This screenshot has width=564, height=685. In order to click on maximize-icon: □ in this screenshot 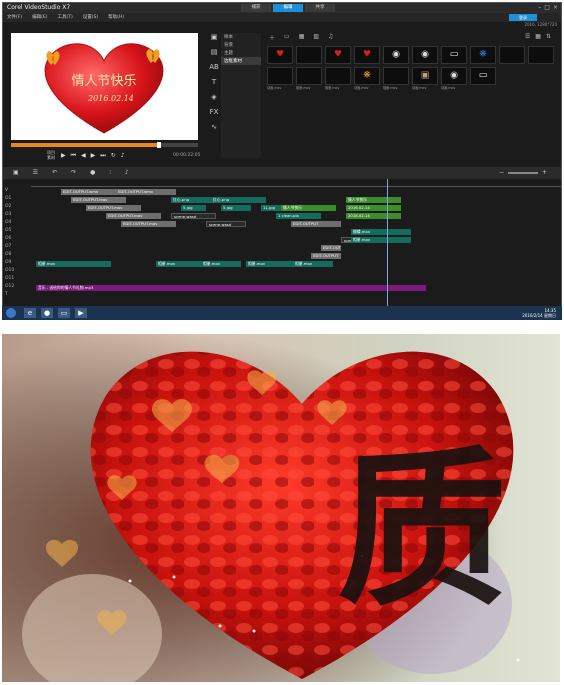, I will do `click(547, 7)`.